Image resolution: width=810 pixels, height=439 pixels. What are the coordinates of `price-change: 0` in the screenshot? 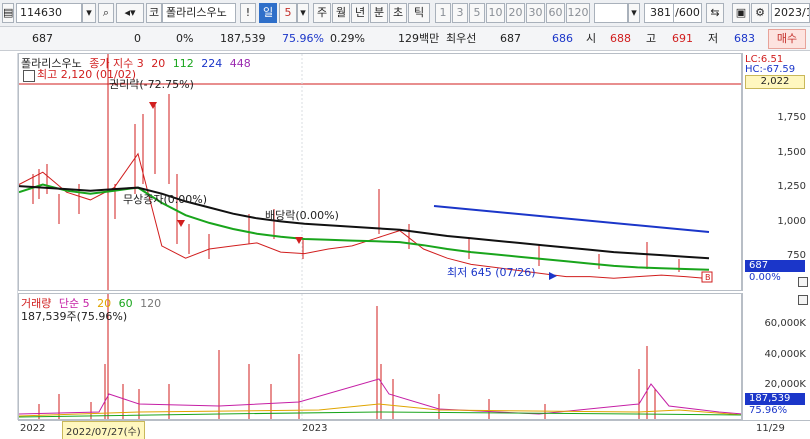 It's located at (137, 38).